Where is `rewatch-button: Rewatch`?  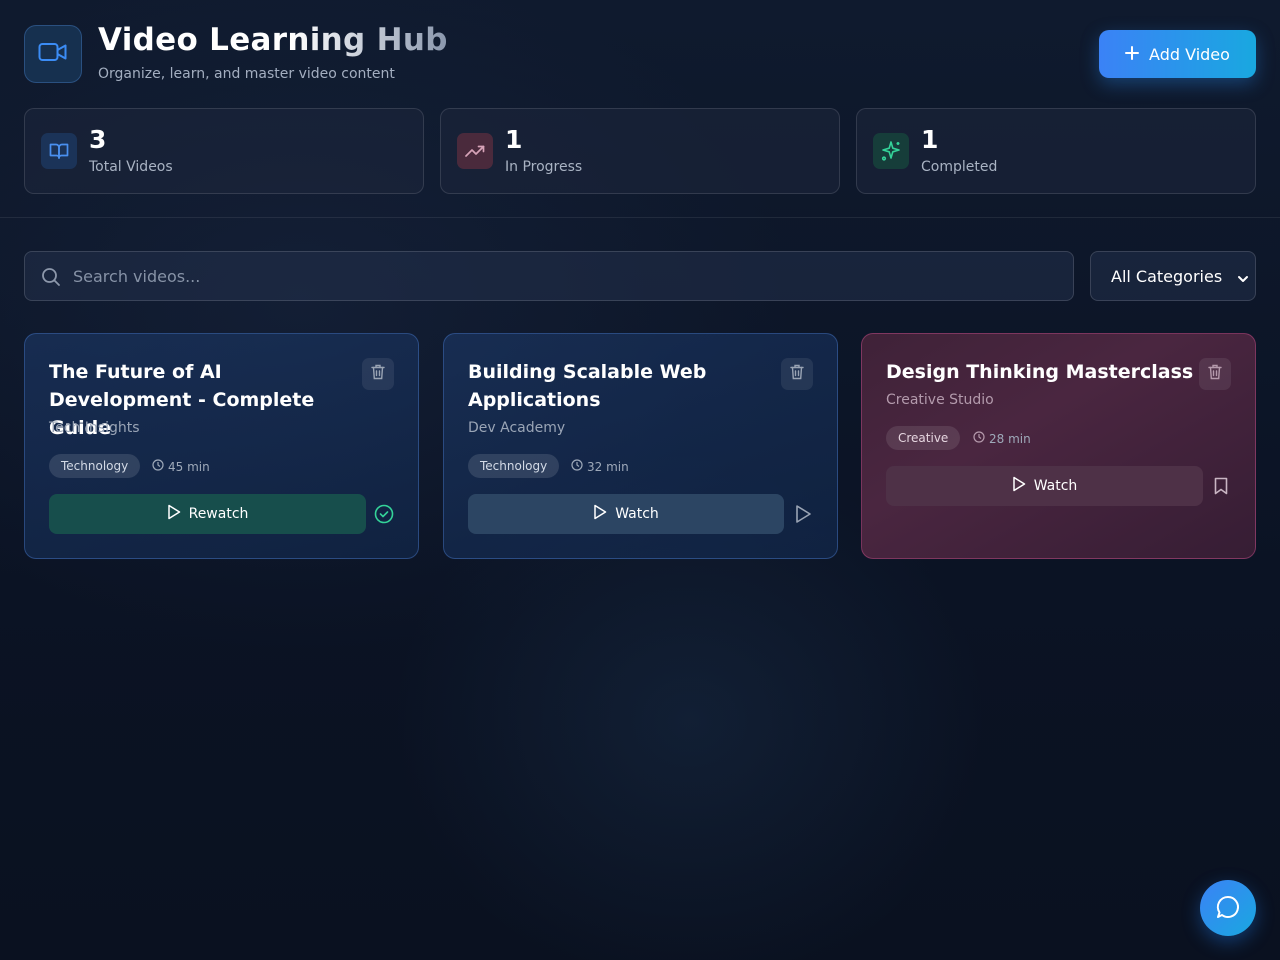
rewatch-button: Rewatch is located at coordinates (207, 514).